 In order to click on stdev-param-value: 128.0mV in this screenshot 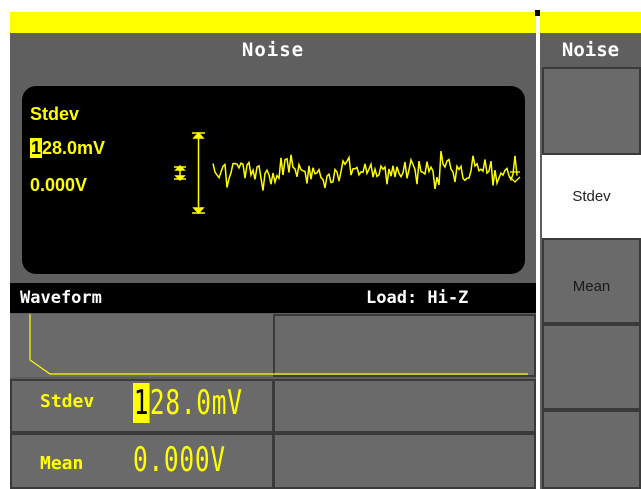, I will do `click(188, 403)`.